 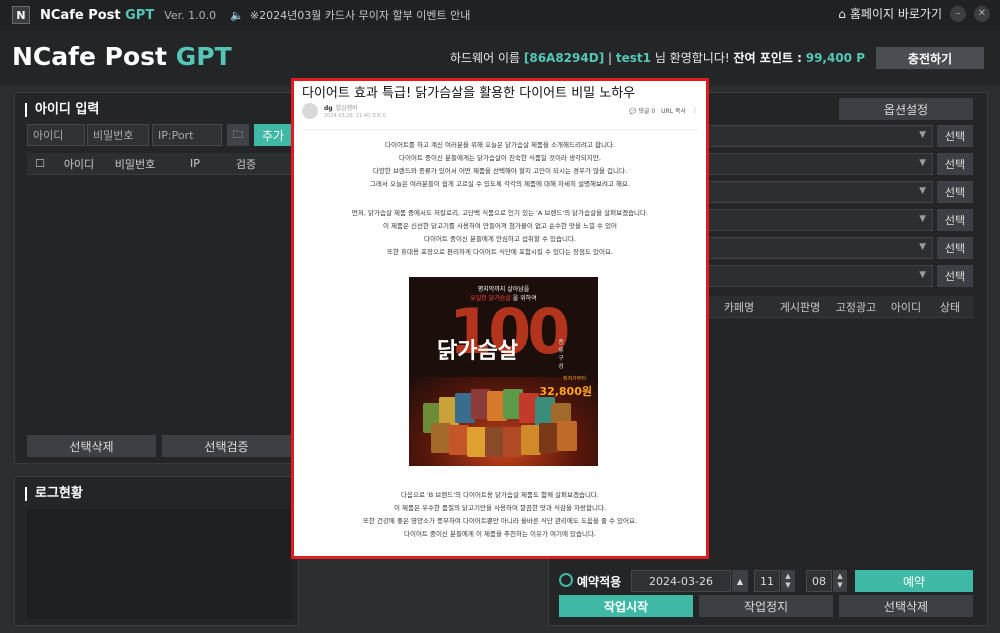 I want to click on homepage-button: ⌂ 홈페이지 바로가기, so click(x=890, y=13).